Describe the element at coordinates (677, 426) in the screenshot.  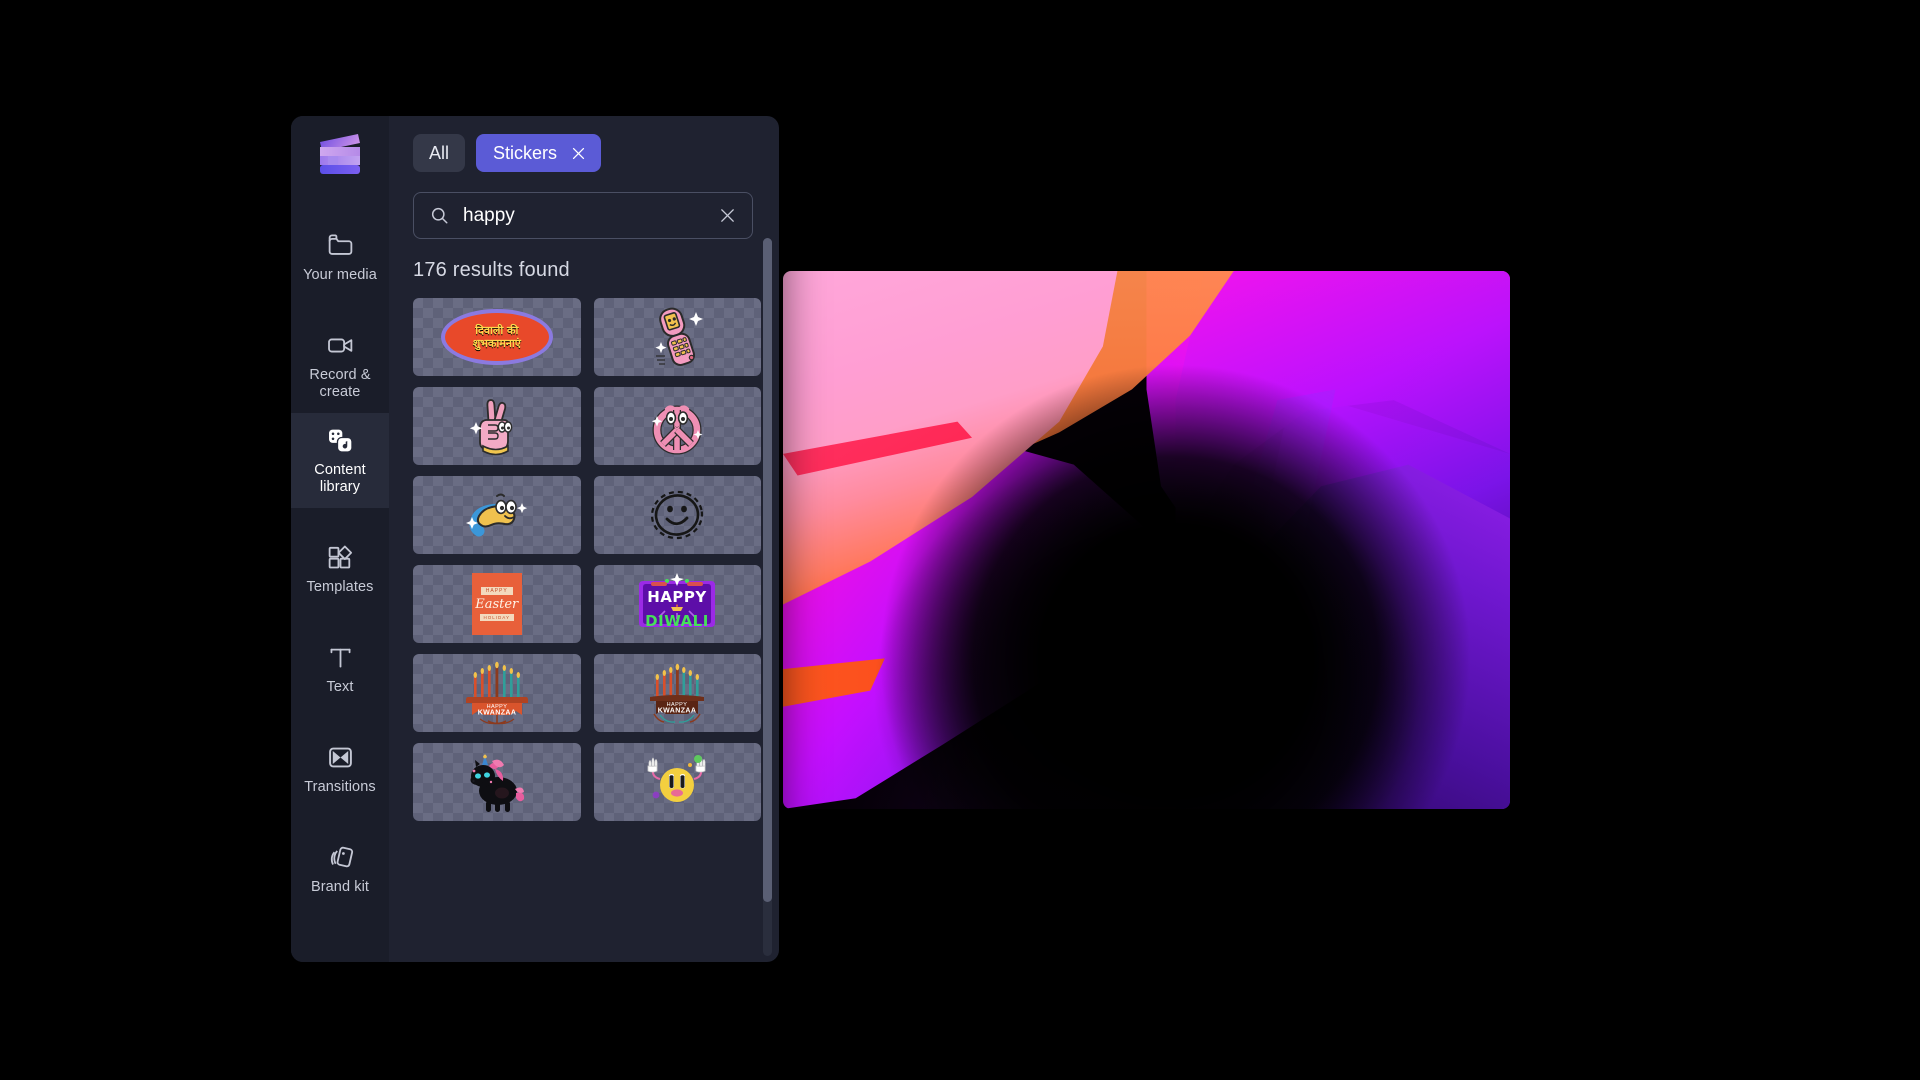
I see `sticker-tile-peace-symbol-face` at that location.